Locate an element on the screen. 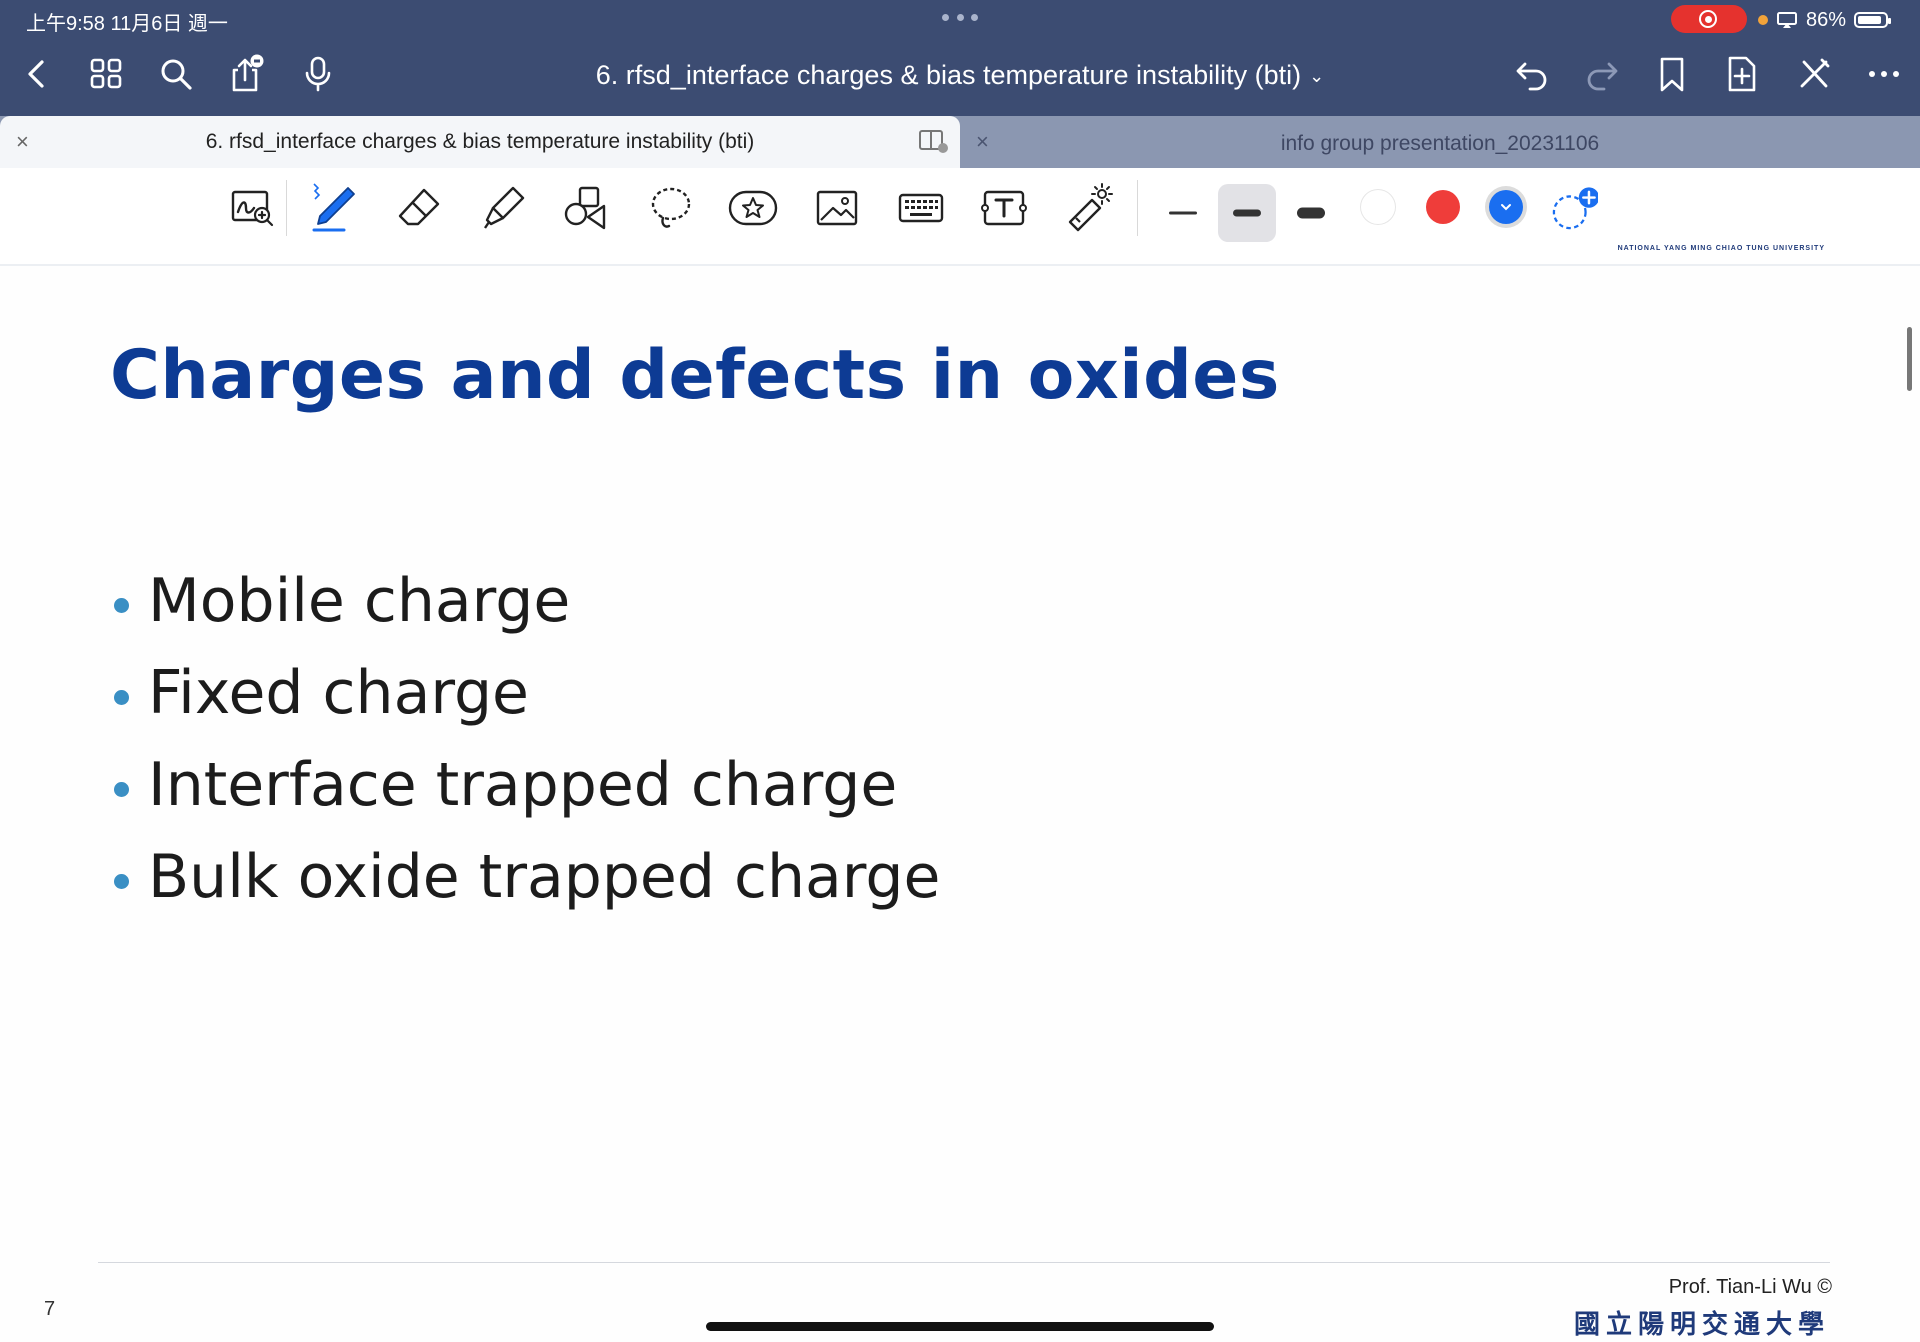 Image resolution: width=1920 pixels, height=1342 pixels. status-indicators: 86% is located at coordinates (1825, 20).